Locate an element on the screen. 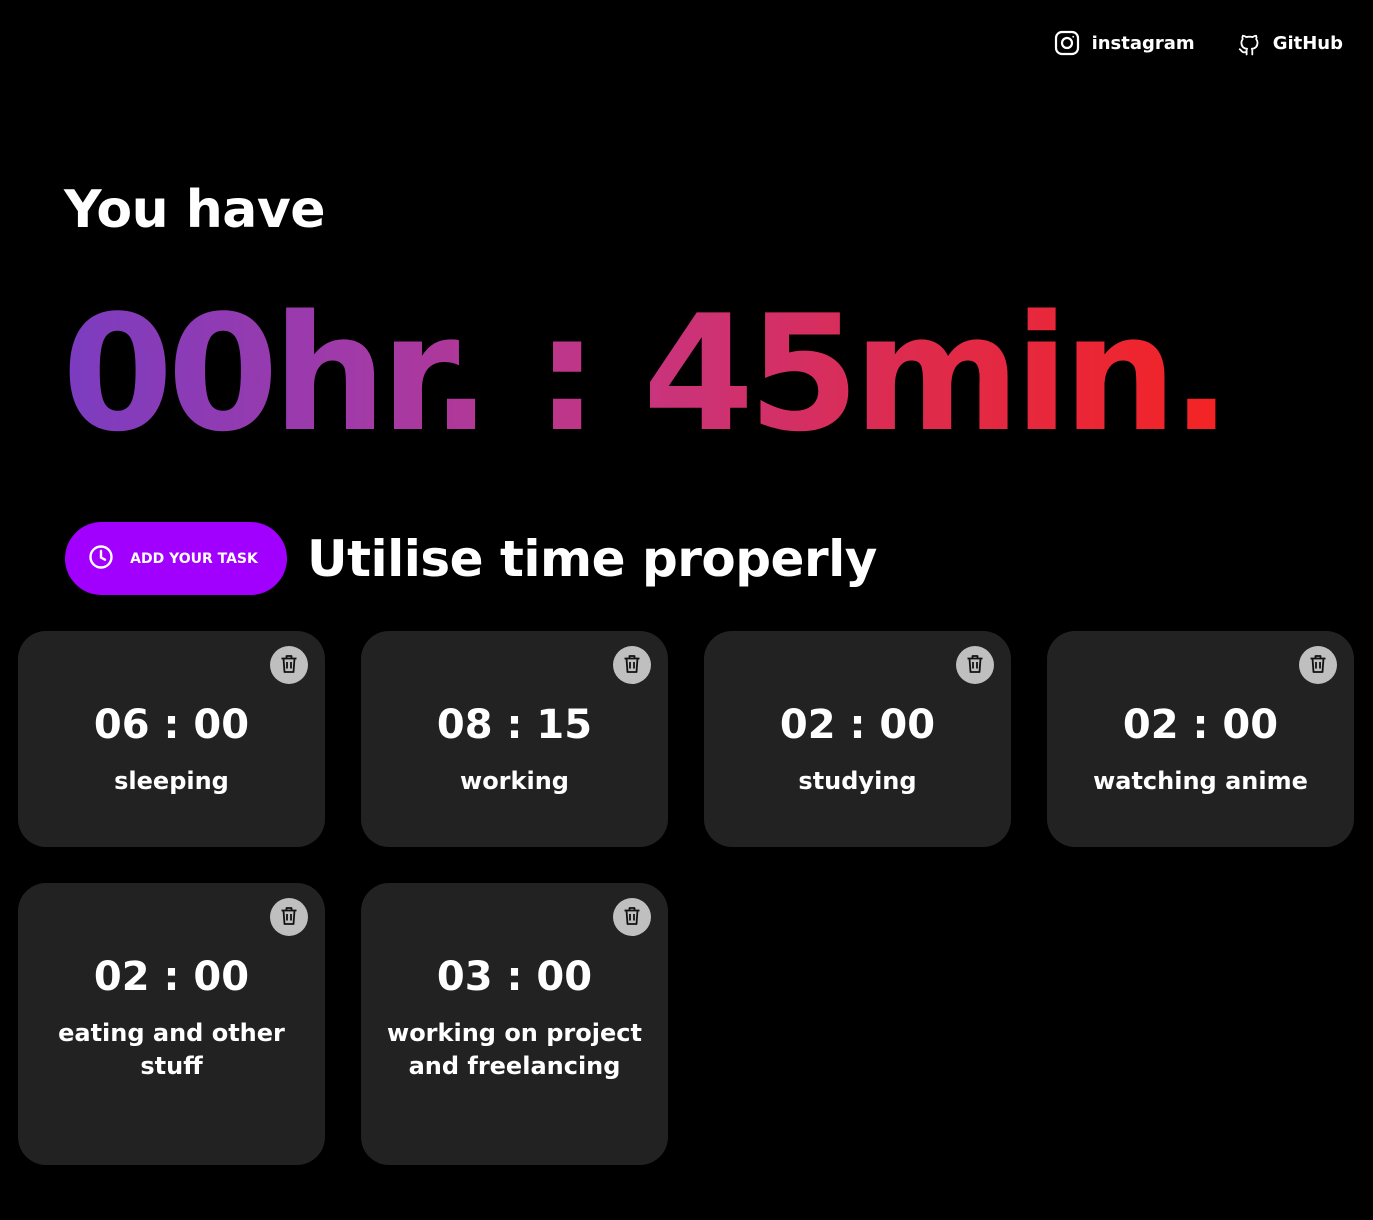 Image resolution: width=1373 pixels, height=1220 pixels. task-name: working is located at coordinates (514, 781).